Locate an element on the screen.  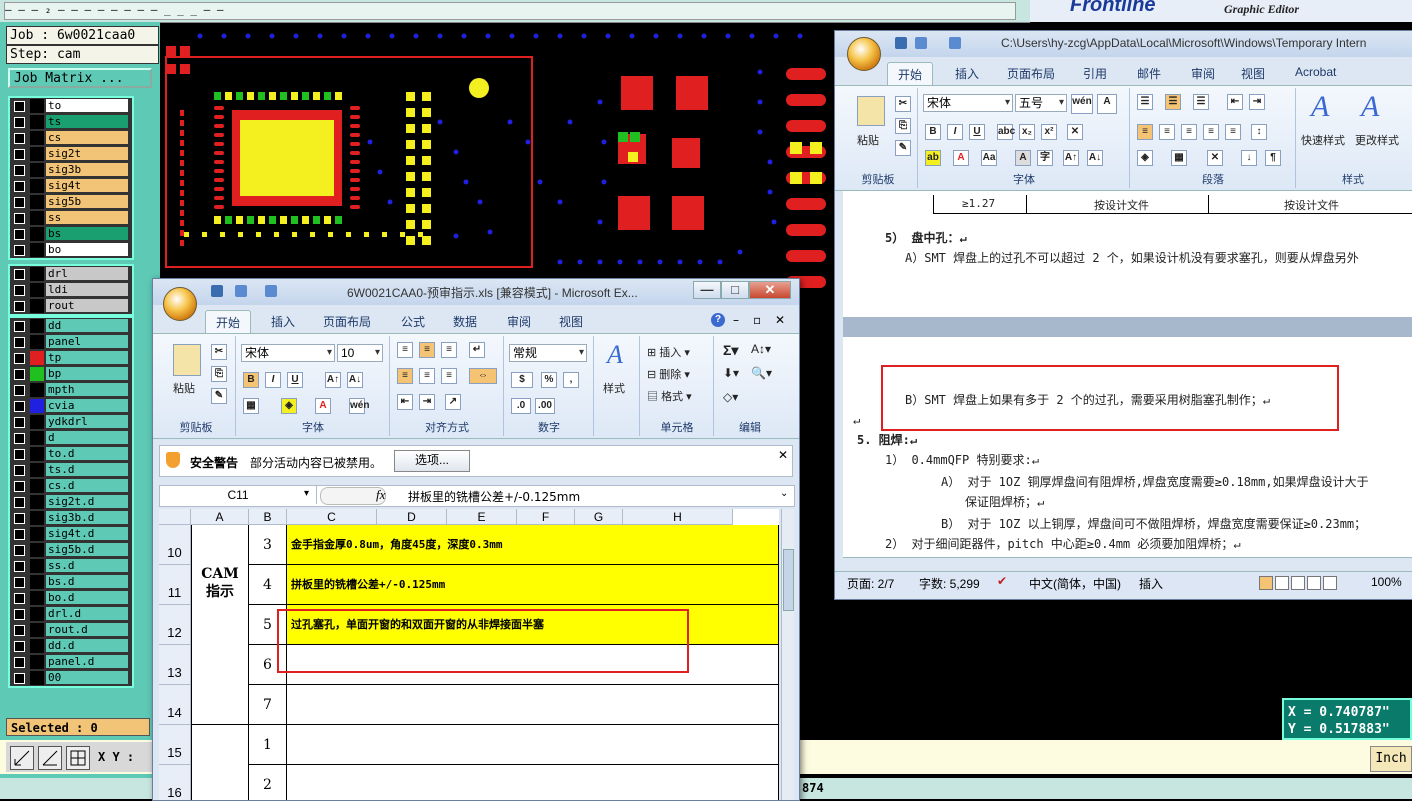
doc-restore-icon: ▫ is located at coordinates (757, 320).